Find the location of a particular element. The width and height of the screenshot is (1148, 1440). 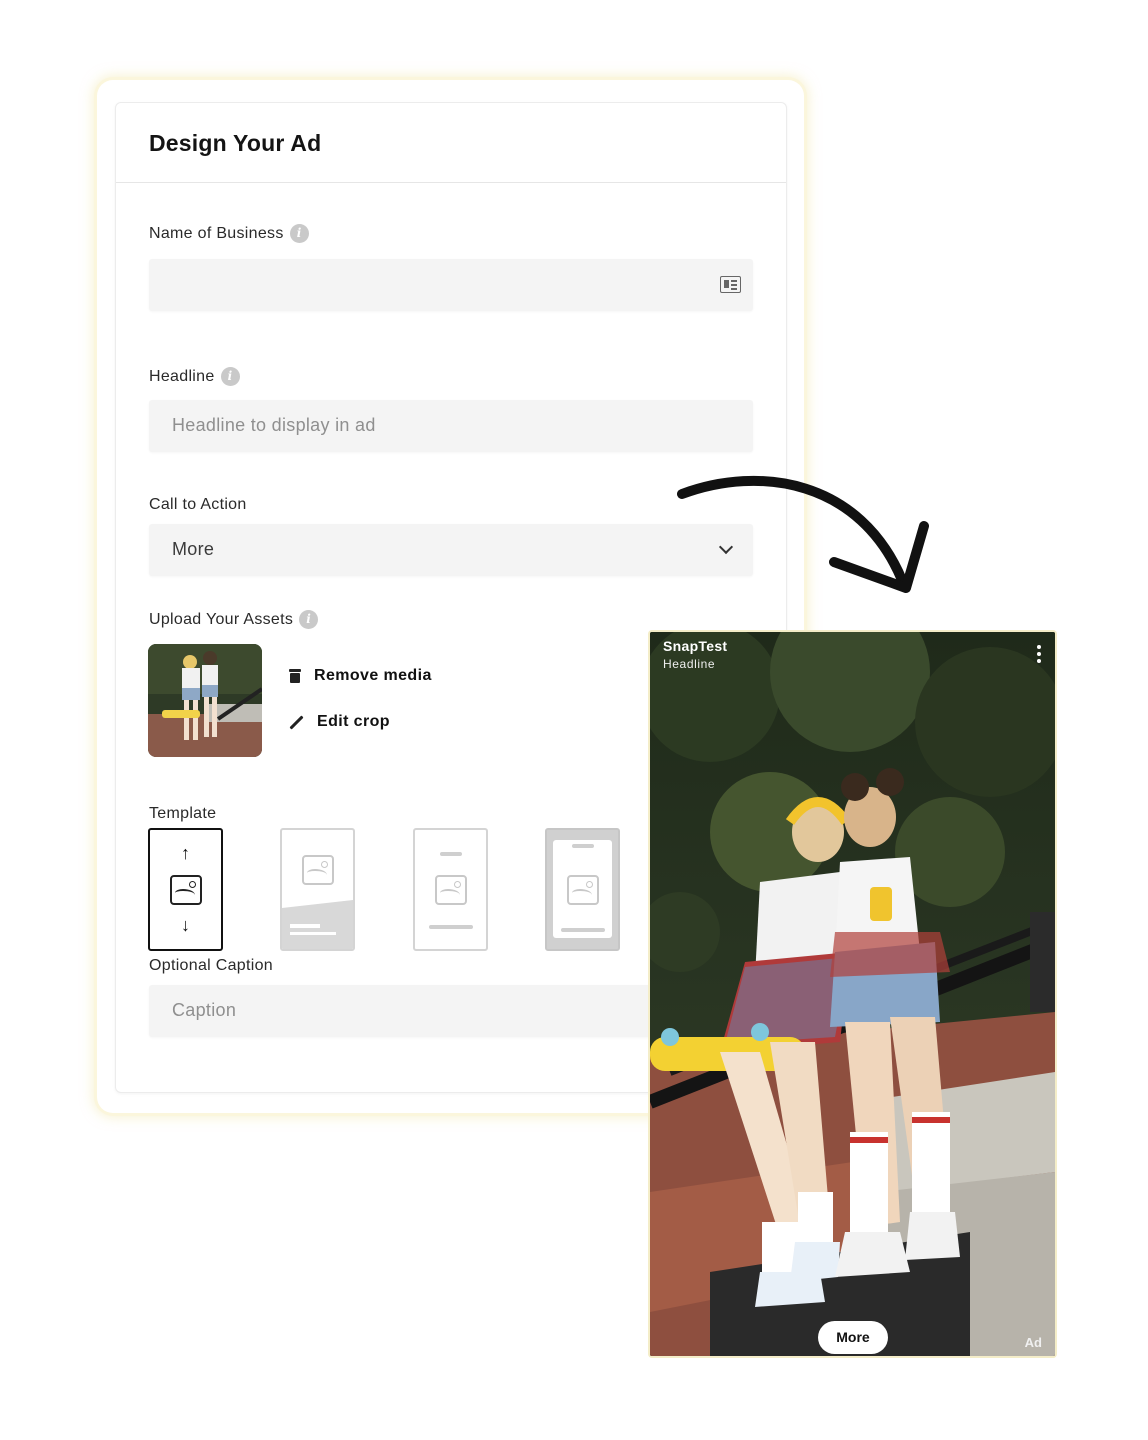

business-label: Name of Business i is located at coordinates (229, 233).